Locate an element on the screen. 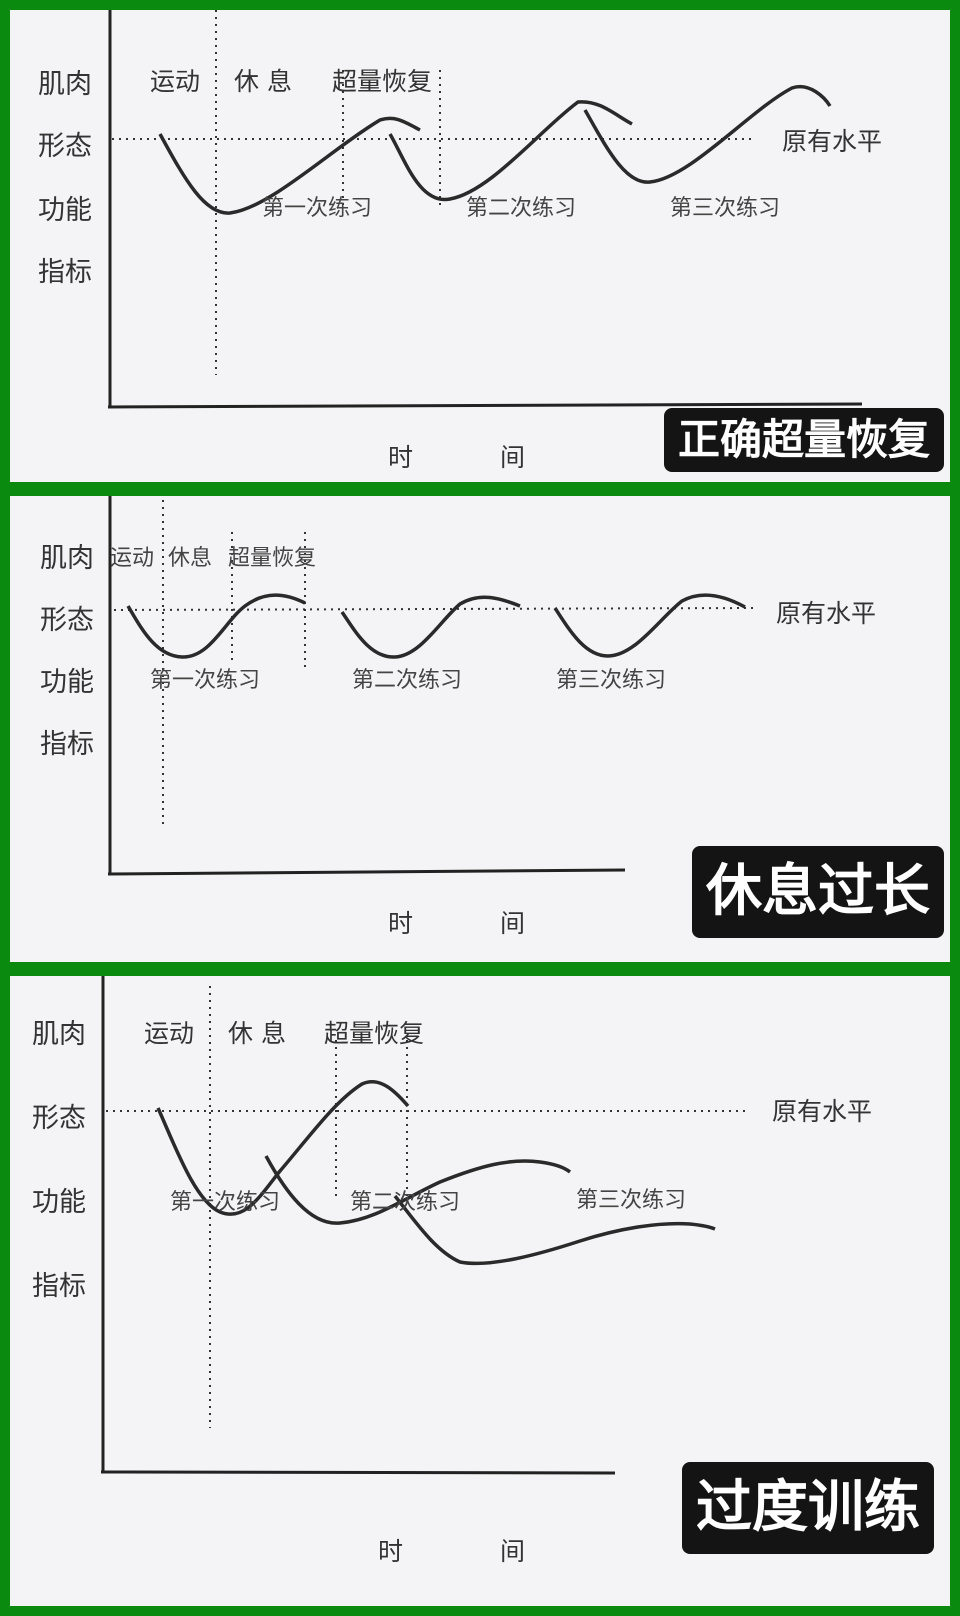  phase-label-rest: 休息 is located at coordinates (190, 558).